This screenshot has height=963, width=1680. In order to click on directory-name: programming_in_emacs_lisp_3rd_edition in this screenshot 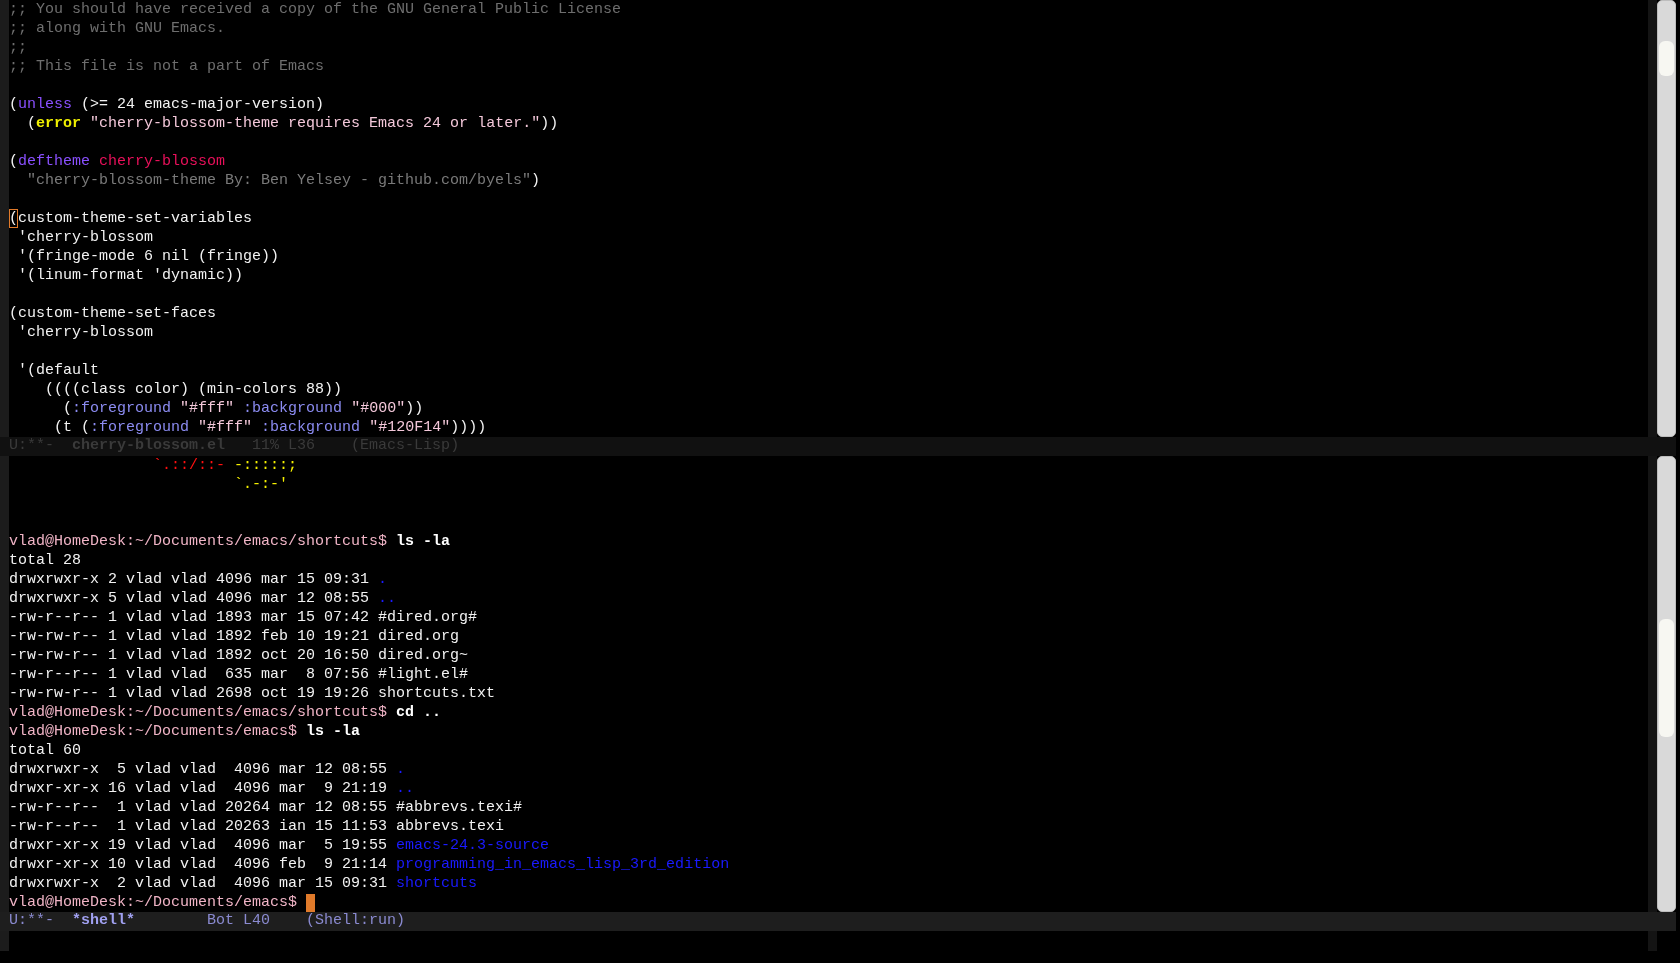, I will do `click(563, 864)`.